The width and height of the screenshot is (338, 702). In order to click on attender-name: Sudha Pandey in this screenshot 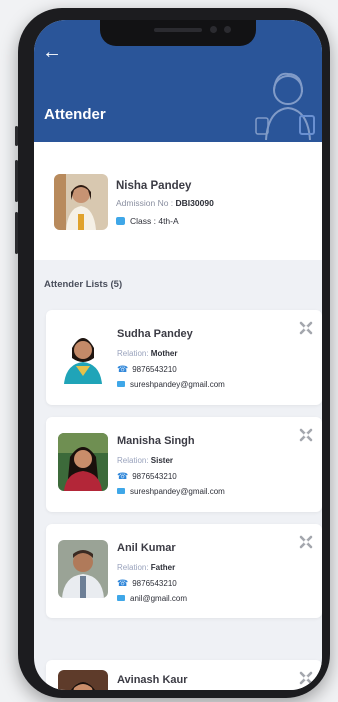, I will do `click(155, 334)`.